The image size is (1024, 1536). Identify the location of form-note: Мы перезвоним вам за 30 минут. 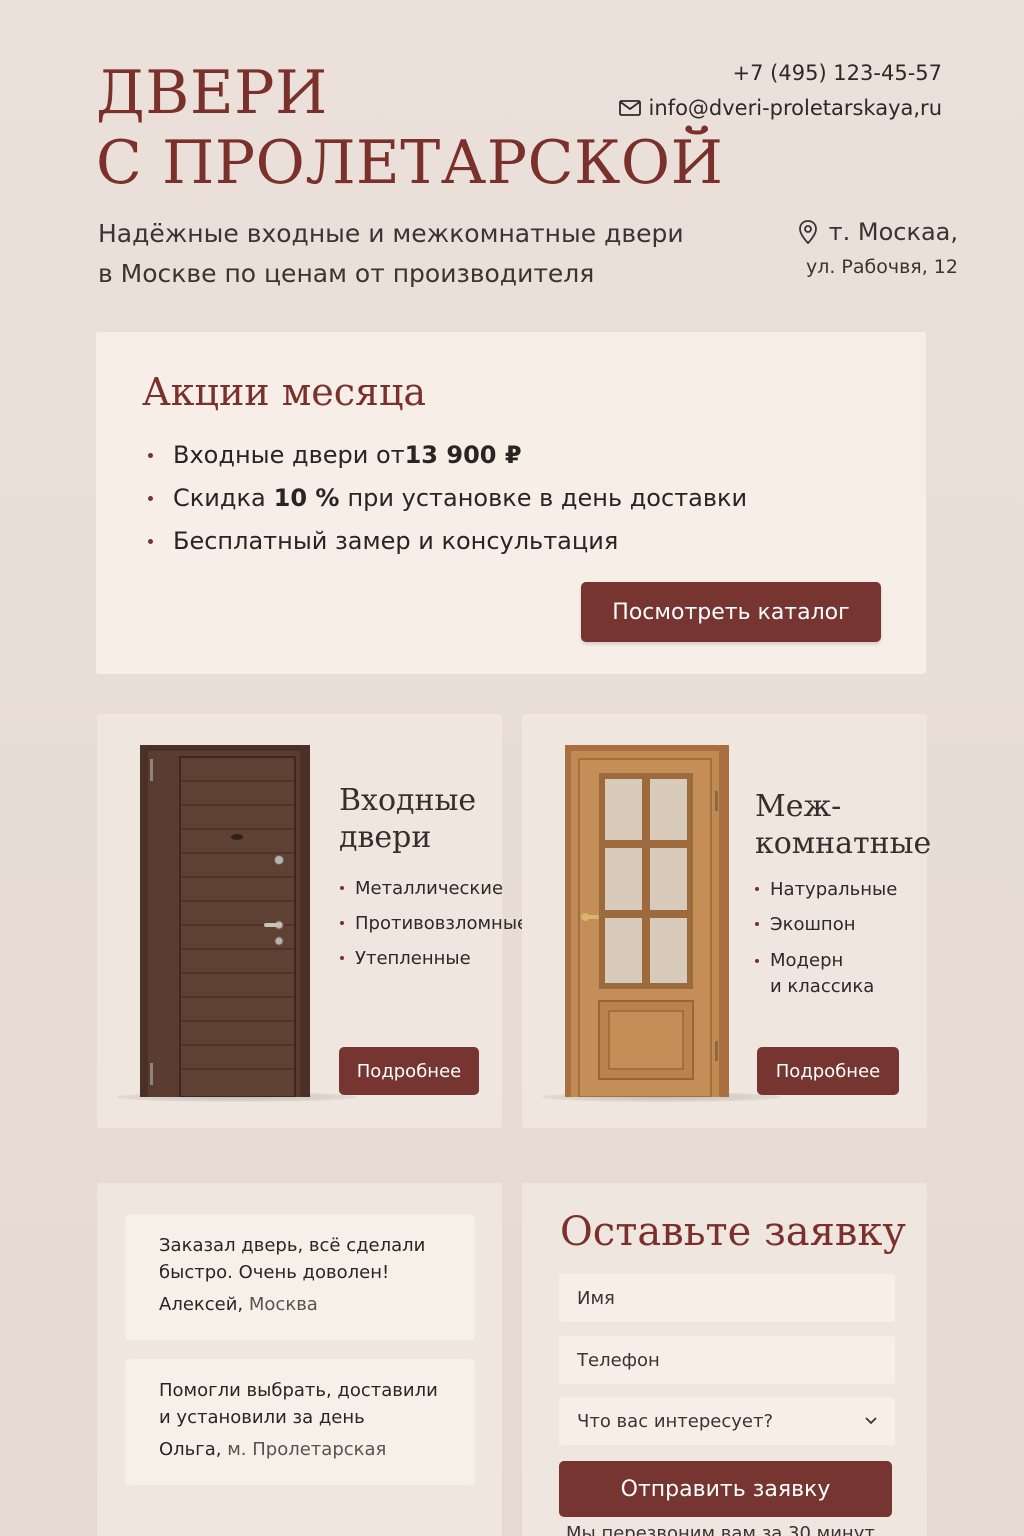
(720, 1529).